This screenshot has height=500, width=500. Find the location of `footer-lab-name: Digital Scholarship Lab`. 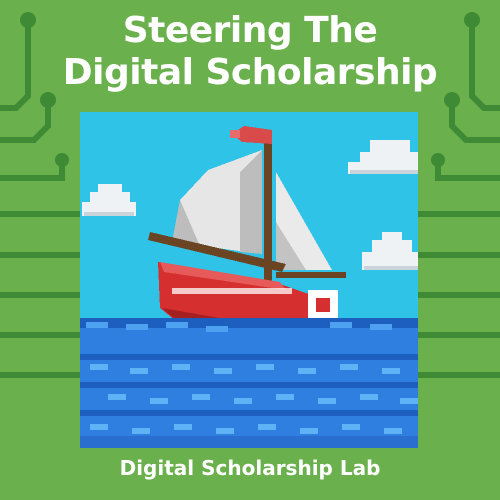

footer-lab-name: Digital Scholarship Lab is located at coordinates (250, 468).